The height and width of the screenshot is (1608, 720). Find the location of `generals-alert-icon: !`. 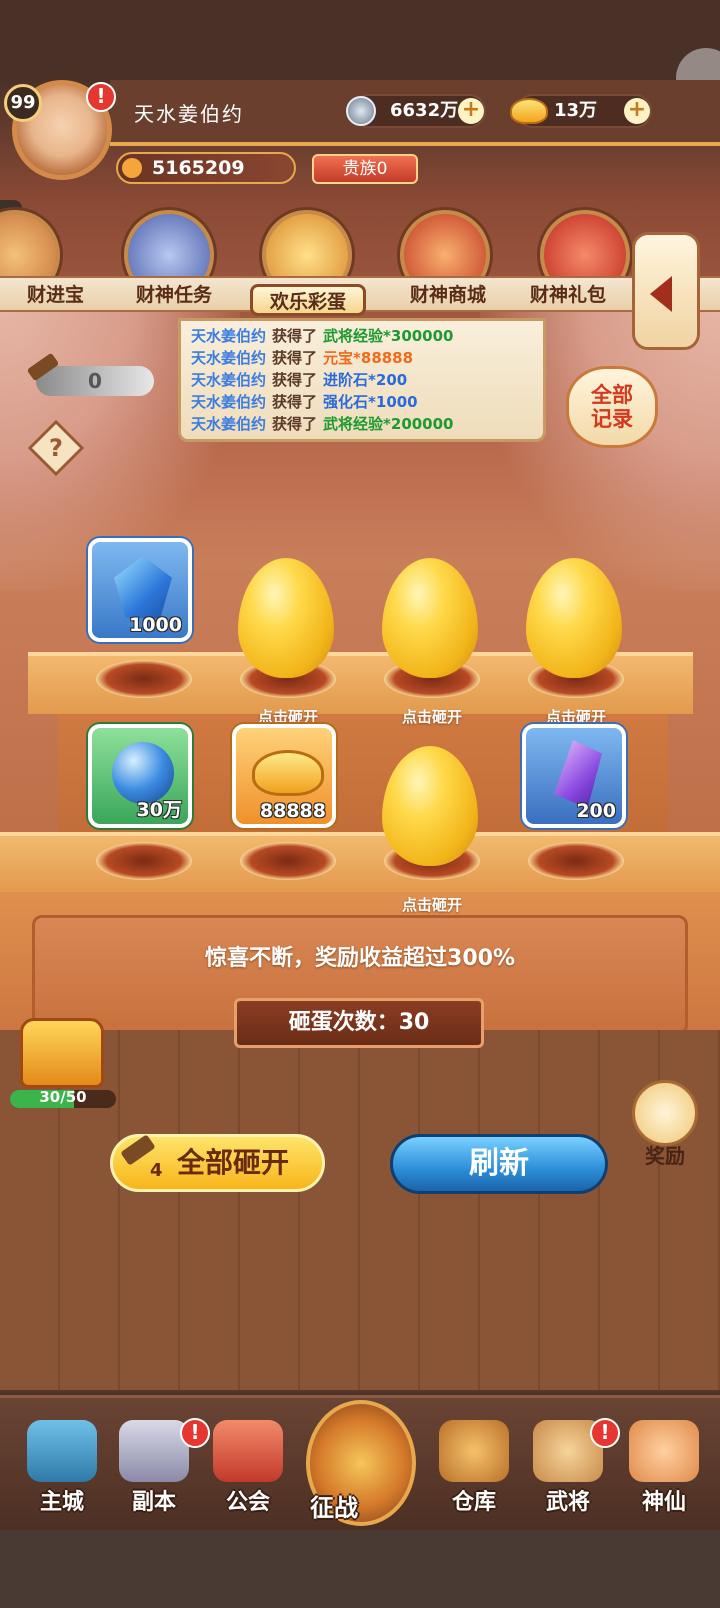

generals-alert-icon: ! is located at coordinates (605, 1433).